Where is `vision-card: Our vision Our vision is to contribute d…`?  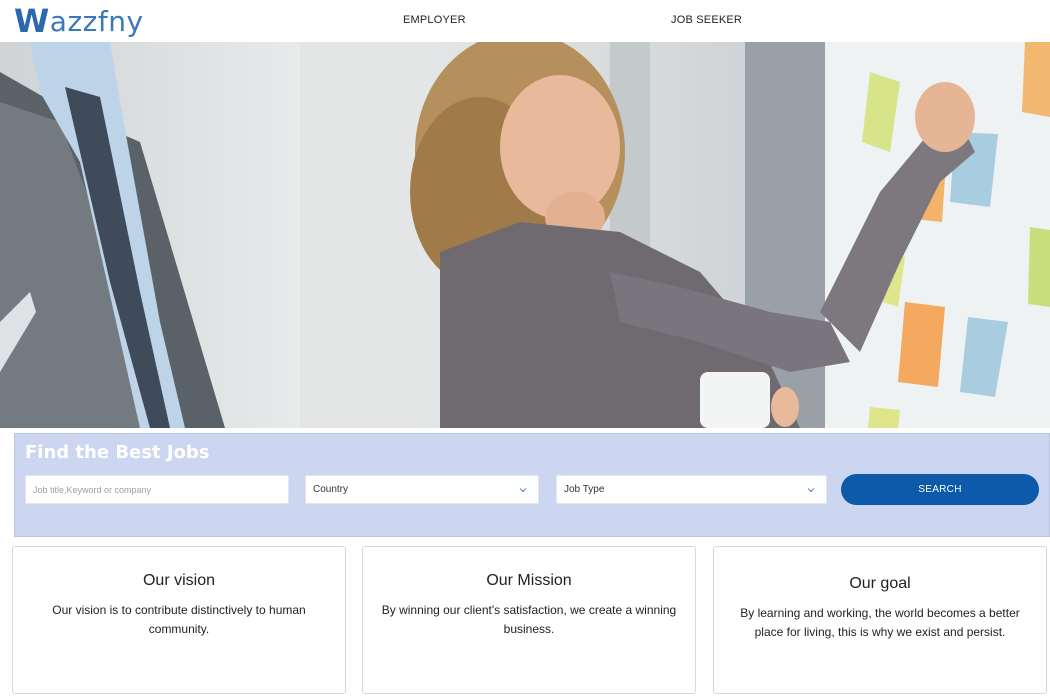 vision-card: Our vision Our vision is to contribute d… is located at coordinates (179, 620).